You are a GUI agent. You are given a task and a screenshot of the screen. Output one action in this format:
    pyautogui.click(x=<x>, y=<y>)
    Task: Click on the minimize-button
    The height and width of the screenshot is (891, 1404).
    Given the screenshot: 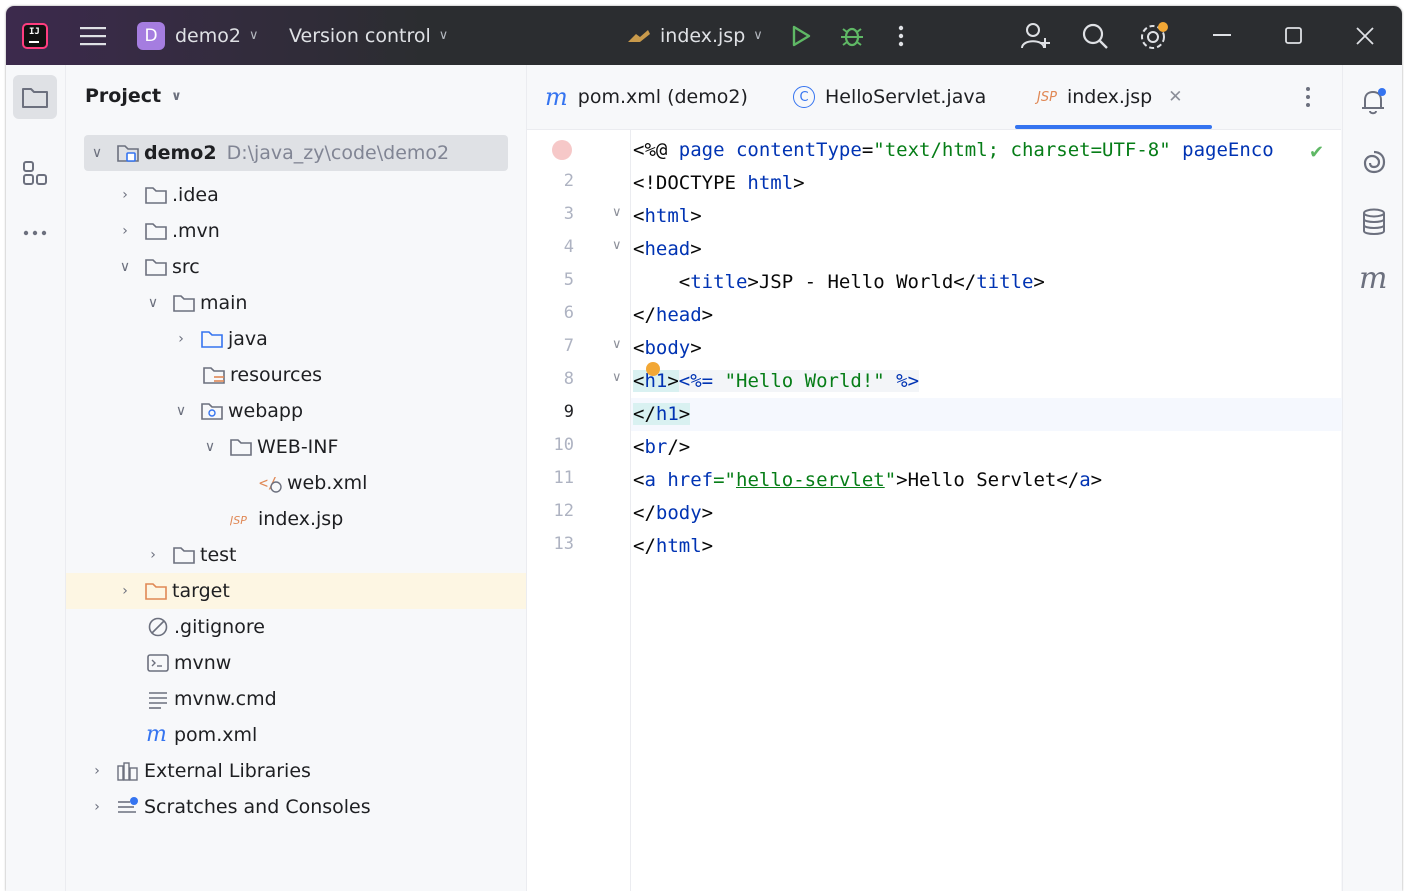 What is the action you would take?
    pyautogui.click(x=1222, y=35)
    